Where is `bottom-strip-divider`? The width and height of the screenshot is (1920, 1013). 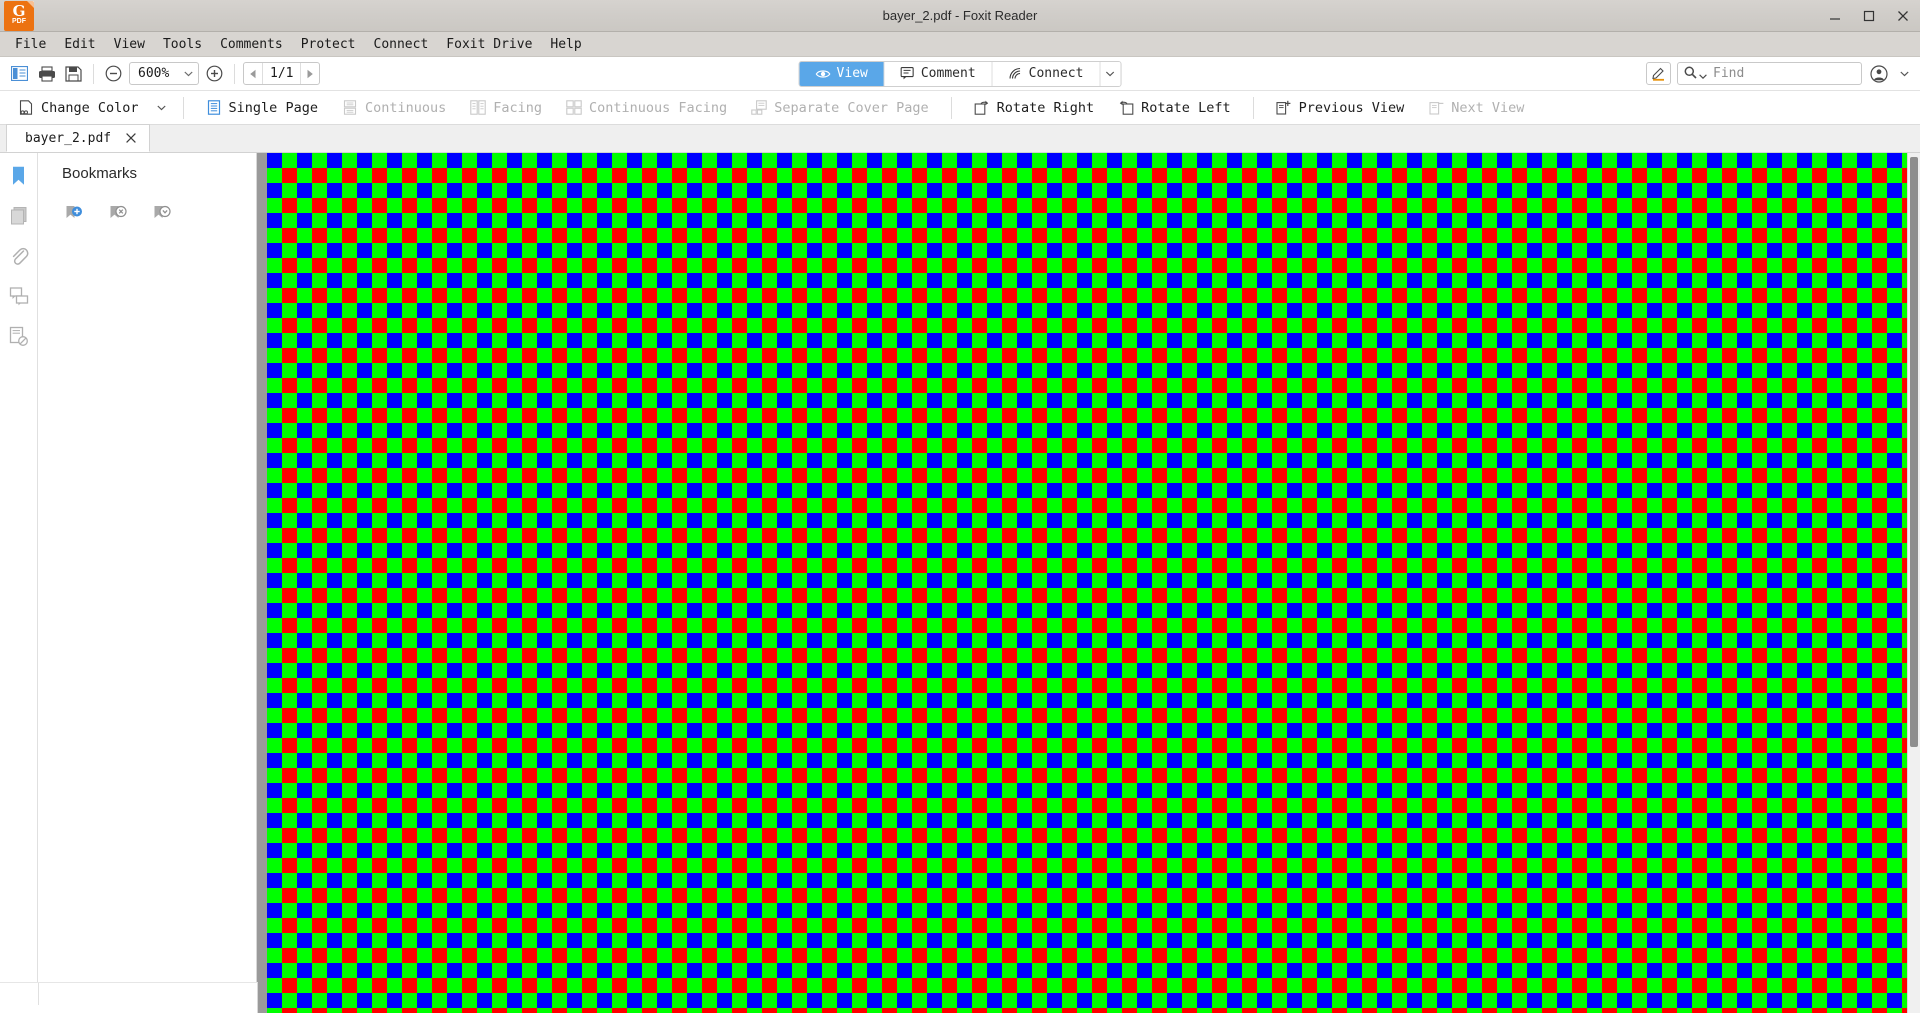
bottom-strip-divider is located at coordinates (38, 994).